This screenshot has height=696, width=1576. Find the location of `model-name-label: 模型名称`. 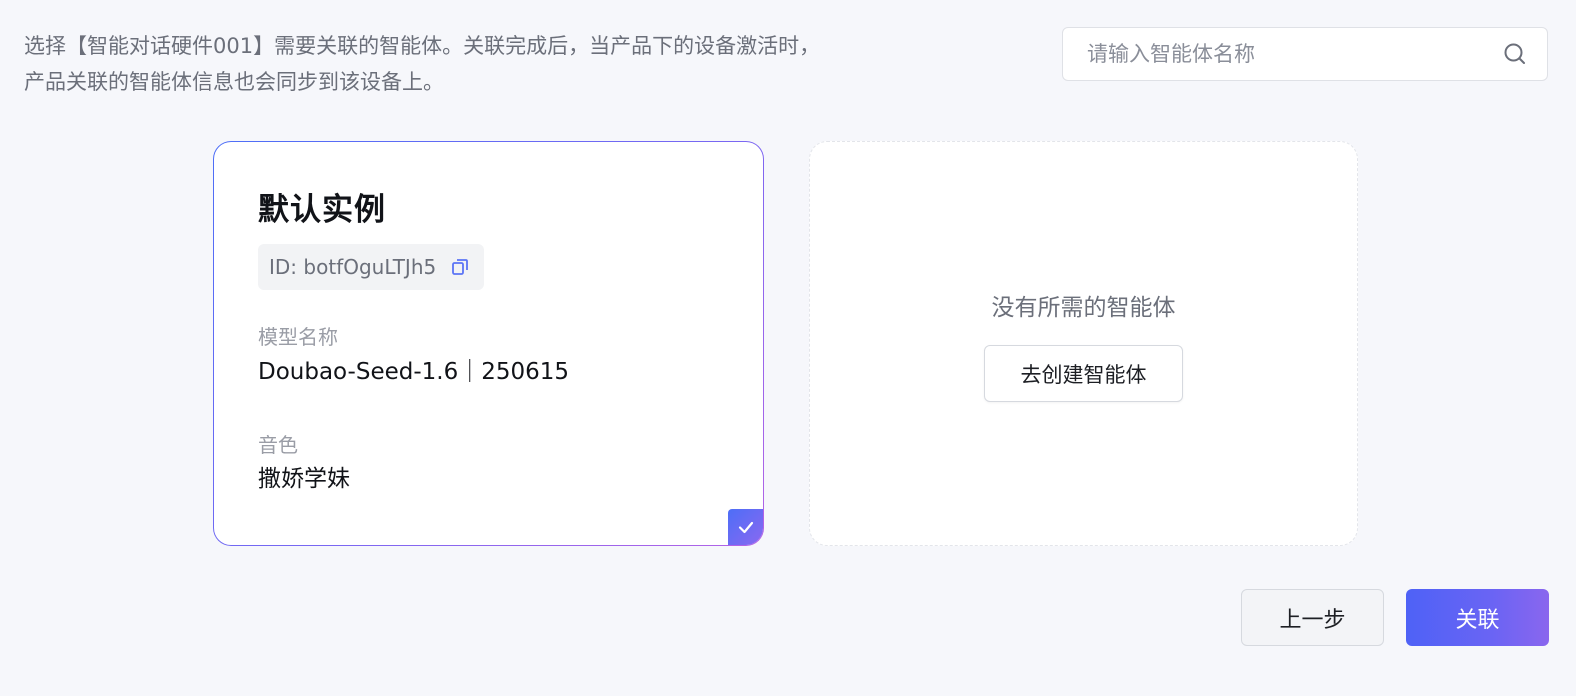

model-name-label: 模型名称 is located at coordinates (298, 337).